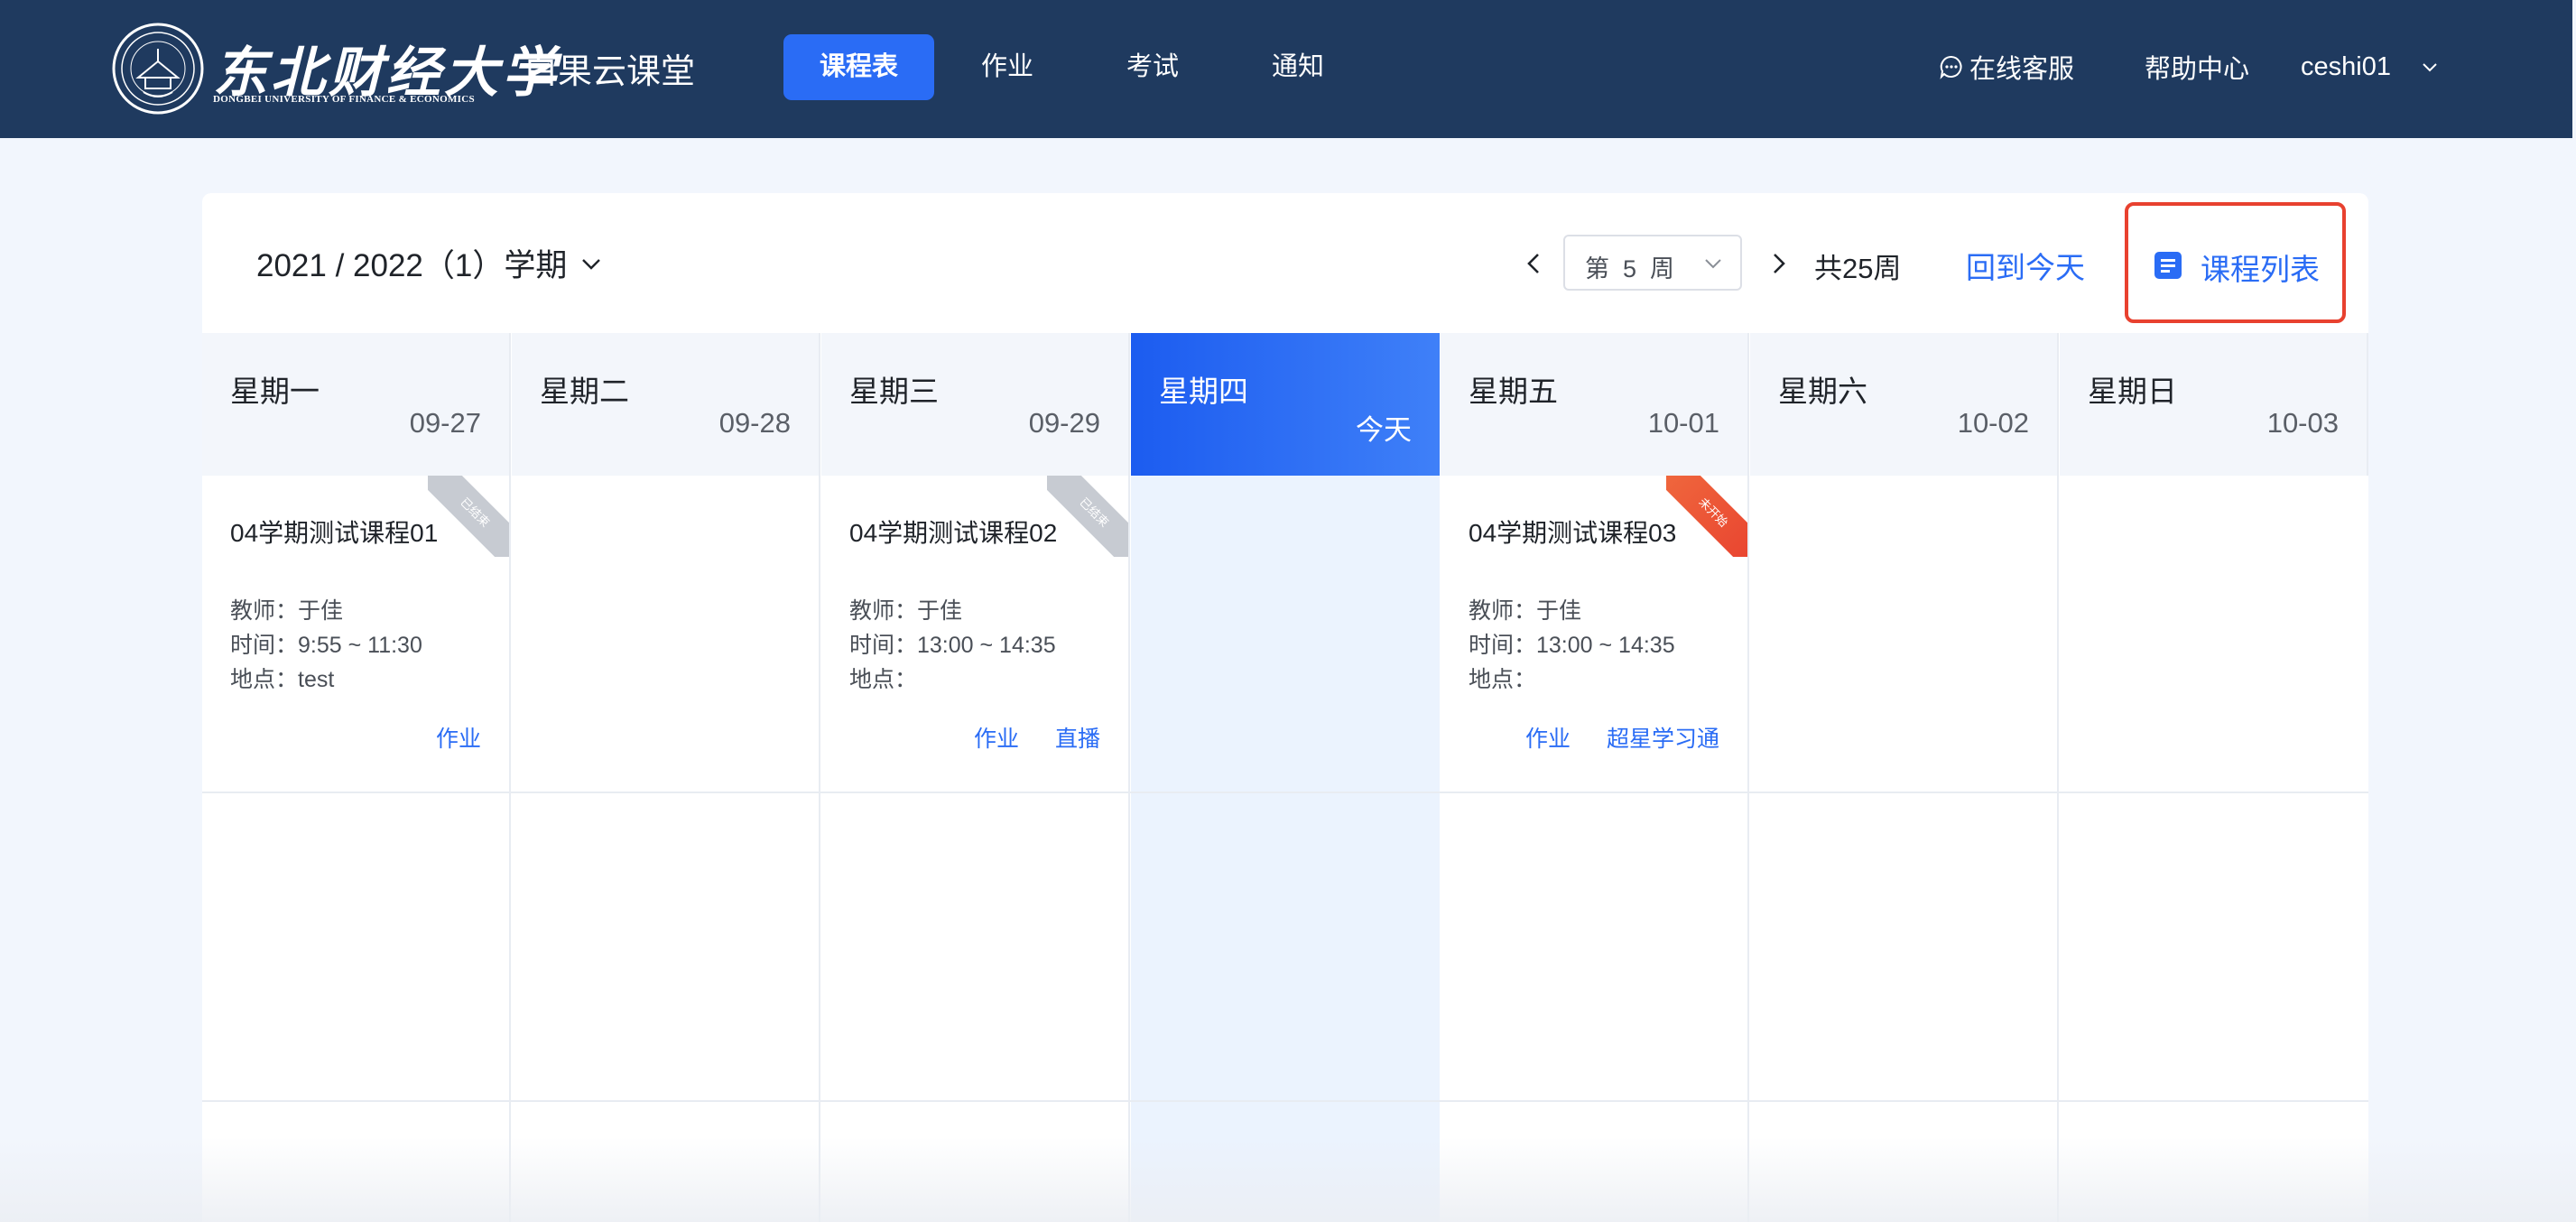 The width and height of the screenshot is (2576, 1222). I want to click on week-select: 第 5 周, so click(1653, 263).